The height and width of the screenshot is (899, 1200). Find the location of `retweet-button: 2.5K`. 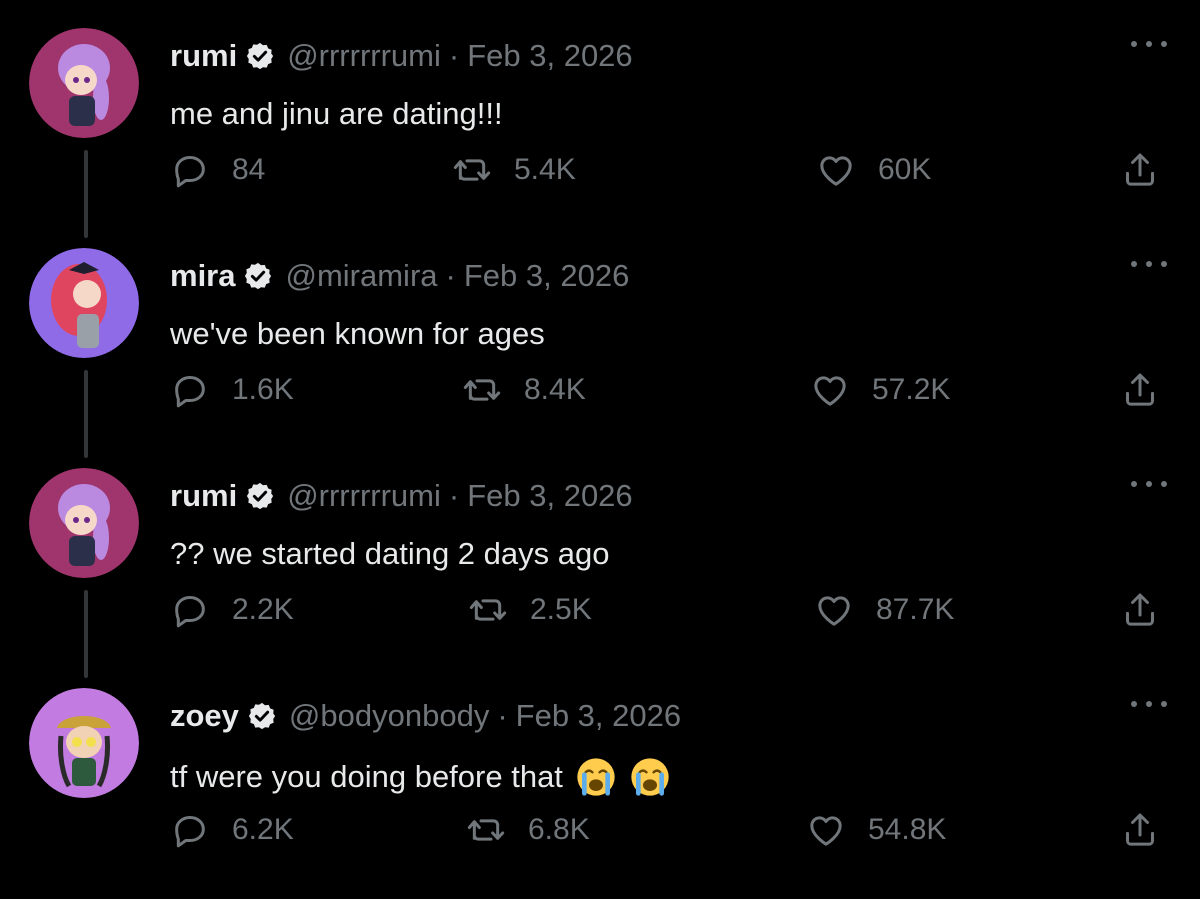

retweet-button: 2.5K is located at coordinates (530, 610).